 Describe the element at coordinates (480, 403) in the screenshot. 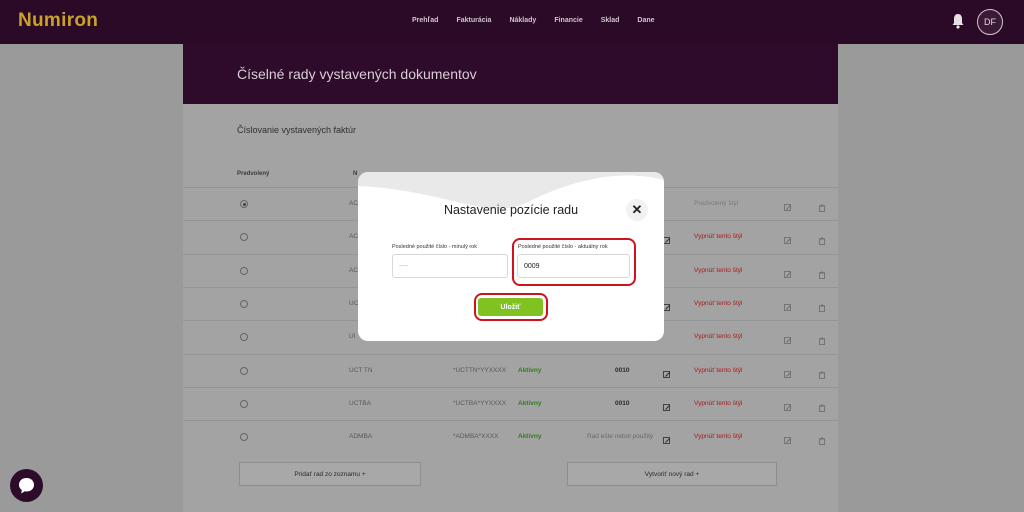

I see `series-format: *UCTBA*YYXXXX` at that location.